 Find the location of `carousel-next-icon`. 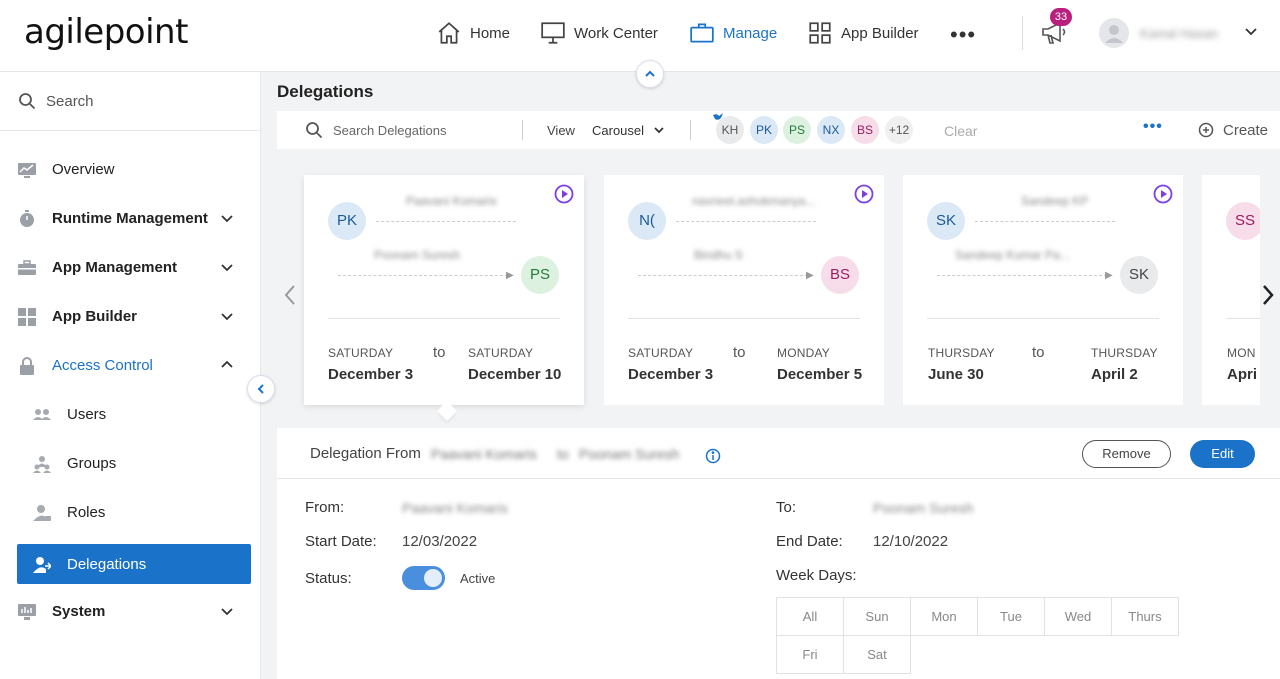

carousel-next-icon is located at coordinates (1268, 295).